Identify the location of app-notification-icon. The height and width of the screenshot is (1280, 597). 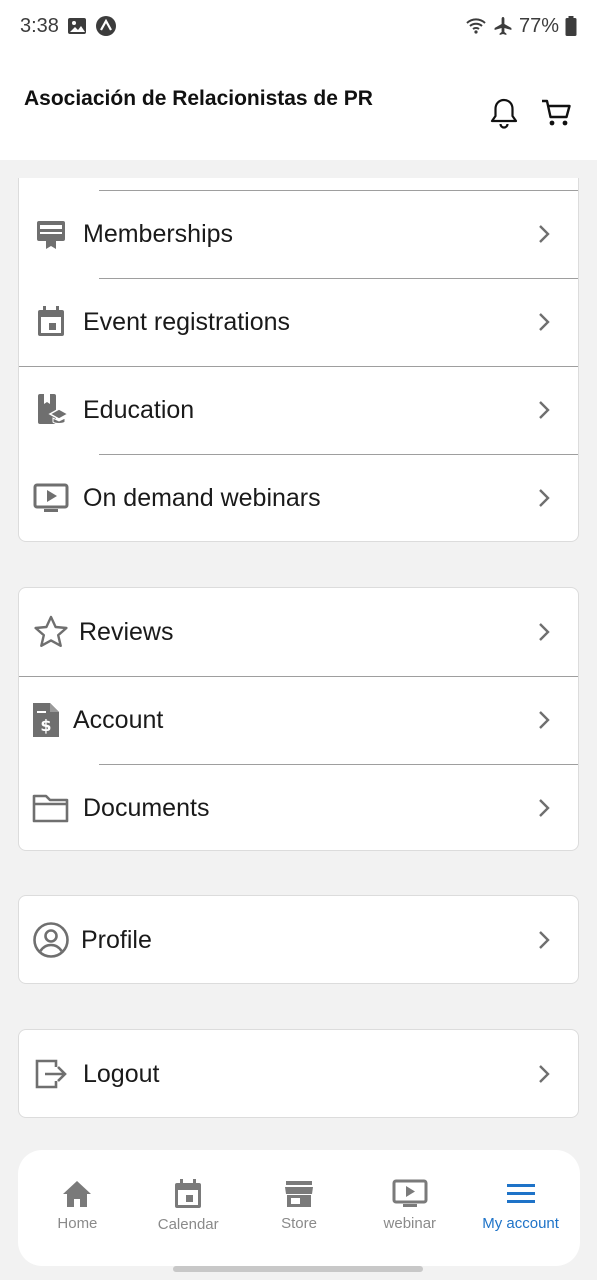
(106, 26).